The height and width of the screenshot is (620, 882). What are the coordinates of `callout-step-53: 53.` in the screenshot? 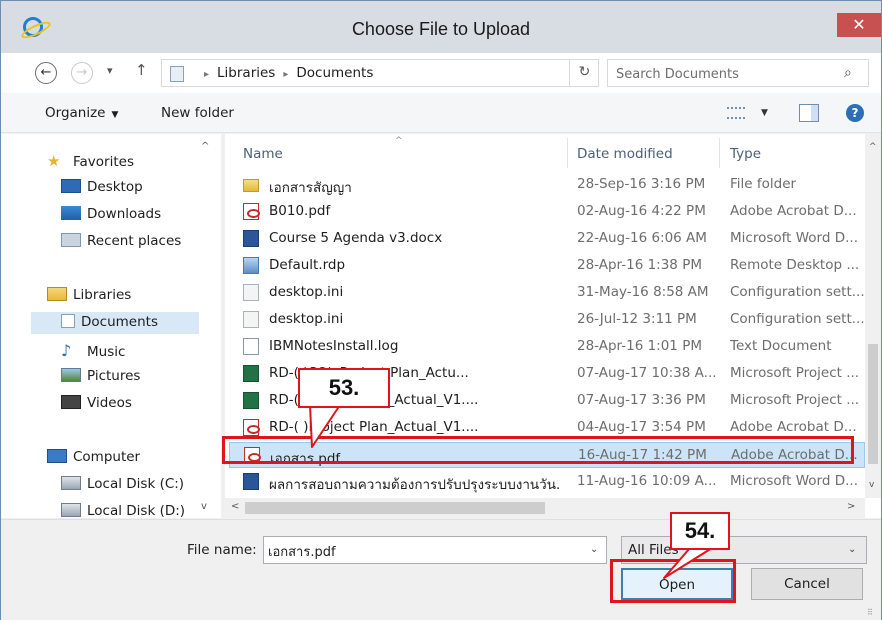 It's located at (344, 388).